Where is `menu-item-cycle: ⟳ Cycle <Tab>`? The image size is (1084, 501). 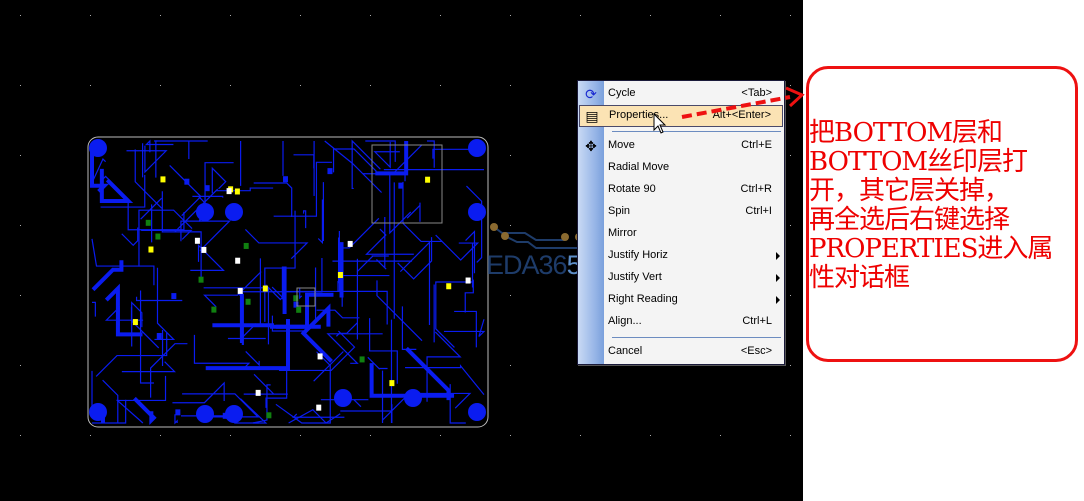 menu-item-cycle: ⟳ Cycle <Tab> is located at coordinates (681, 94).